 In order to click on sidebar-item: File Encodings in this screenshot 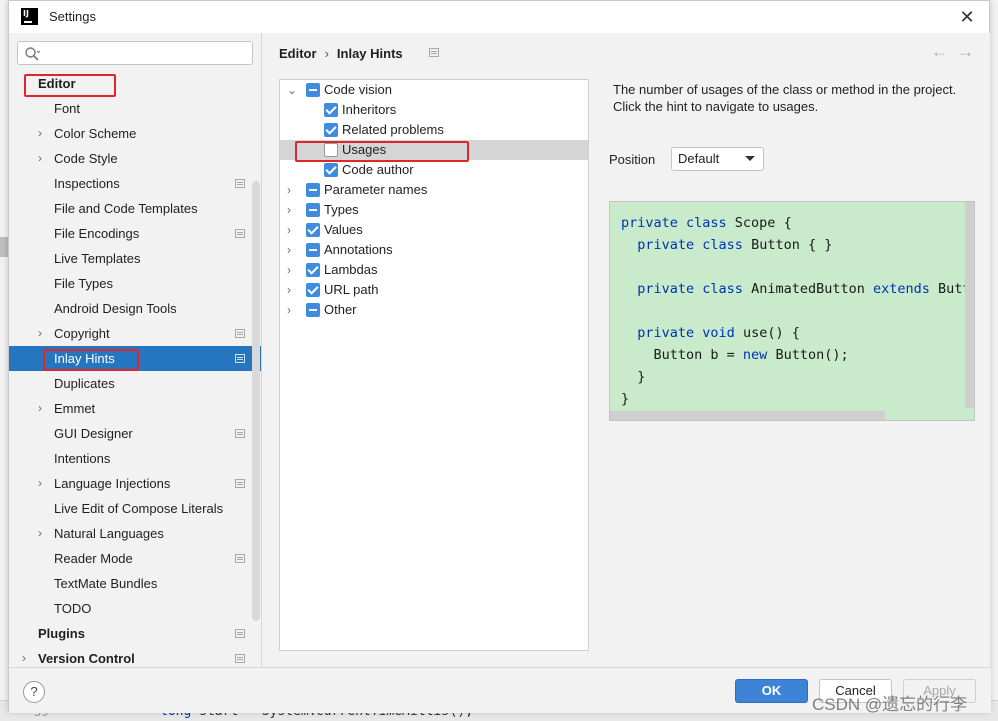, I will do `click(135, 233)`.